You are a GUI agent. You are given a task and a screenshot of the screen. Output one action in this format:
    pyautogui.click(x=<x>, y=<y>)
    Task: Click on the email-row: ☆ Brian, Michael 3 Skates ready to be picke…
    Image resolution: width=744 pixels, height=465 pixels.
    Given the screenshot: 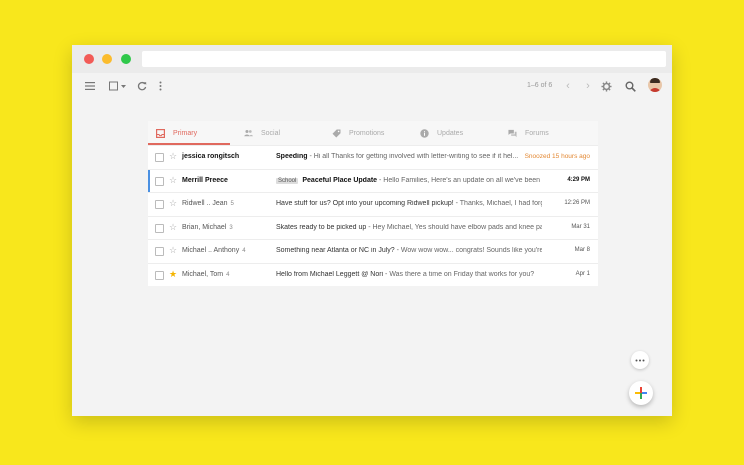 What is the action you would take?
    pyautogui.click(x=373, y=227)
    